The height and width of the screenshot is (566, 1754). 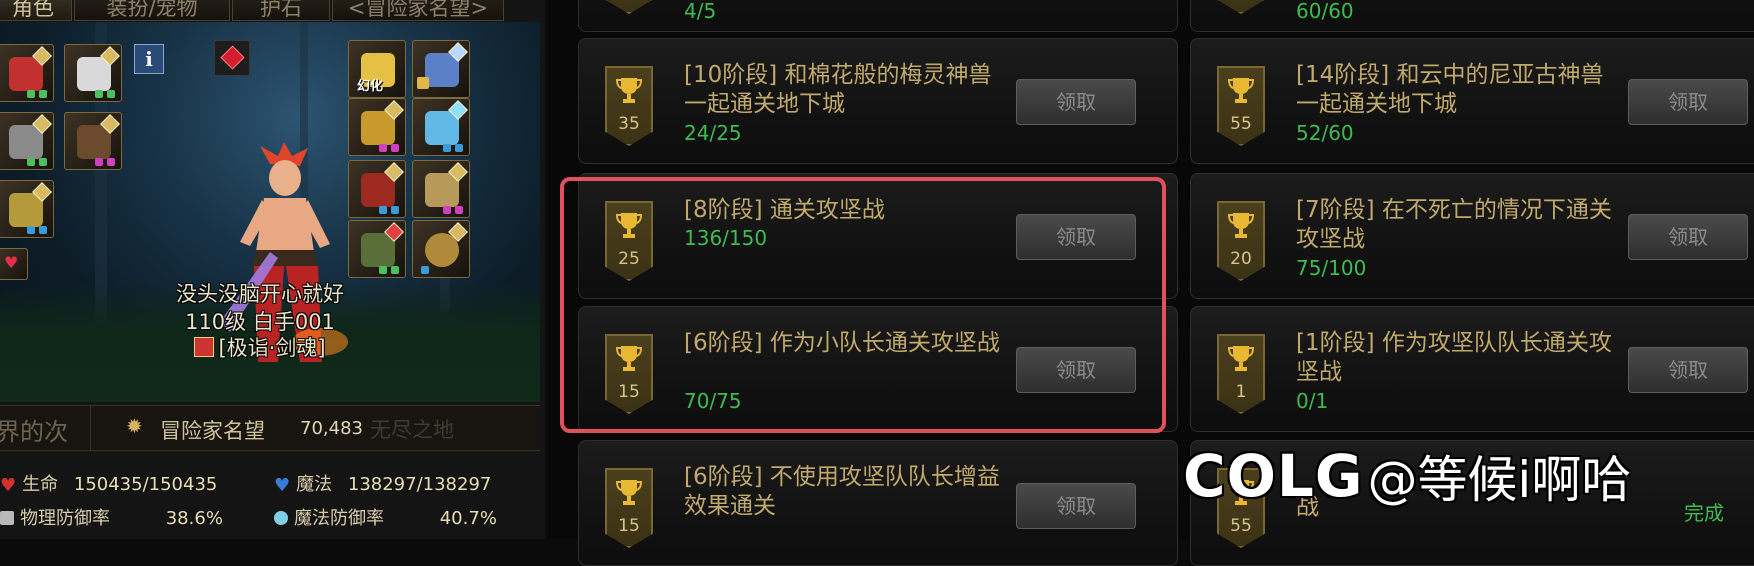 What do you see at coordinates (418, 10) in the screenshot?
I see `tab-adventurer-fame: <冒险家名望>` at bounding box center [418, 10].